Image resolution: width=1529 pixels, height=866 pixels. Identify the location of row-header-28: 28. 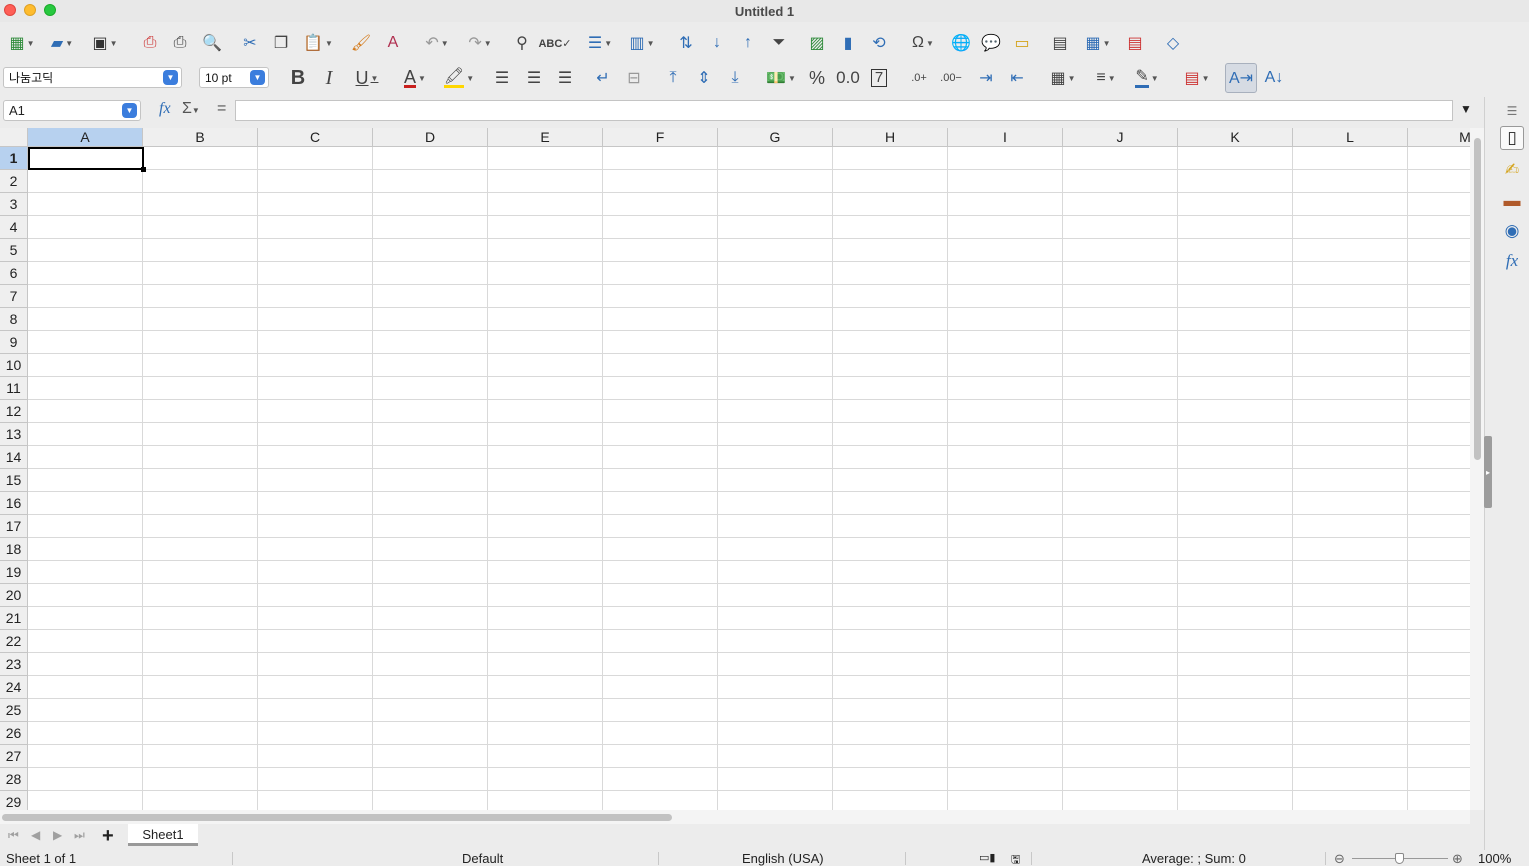
(14, 779).